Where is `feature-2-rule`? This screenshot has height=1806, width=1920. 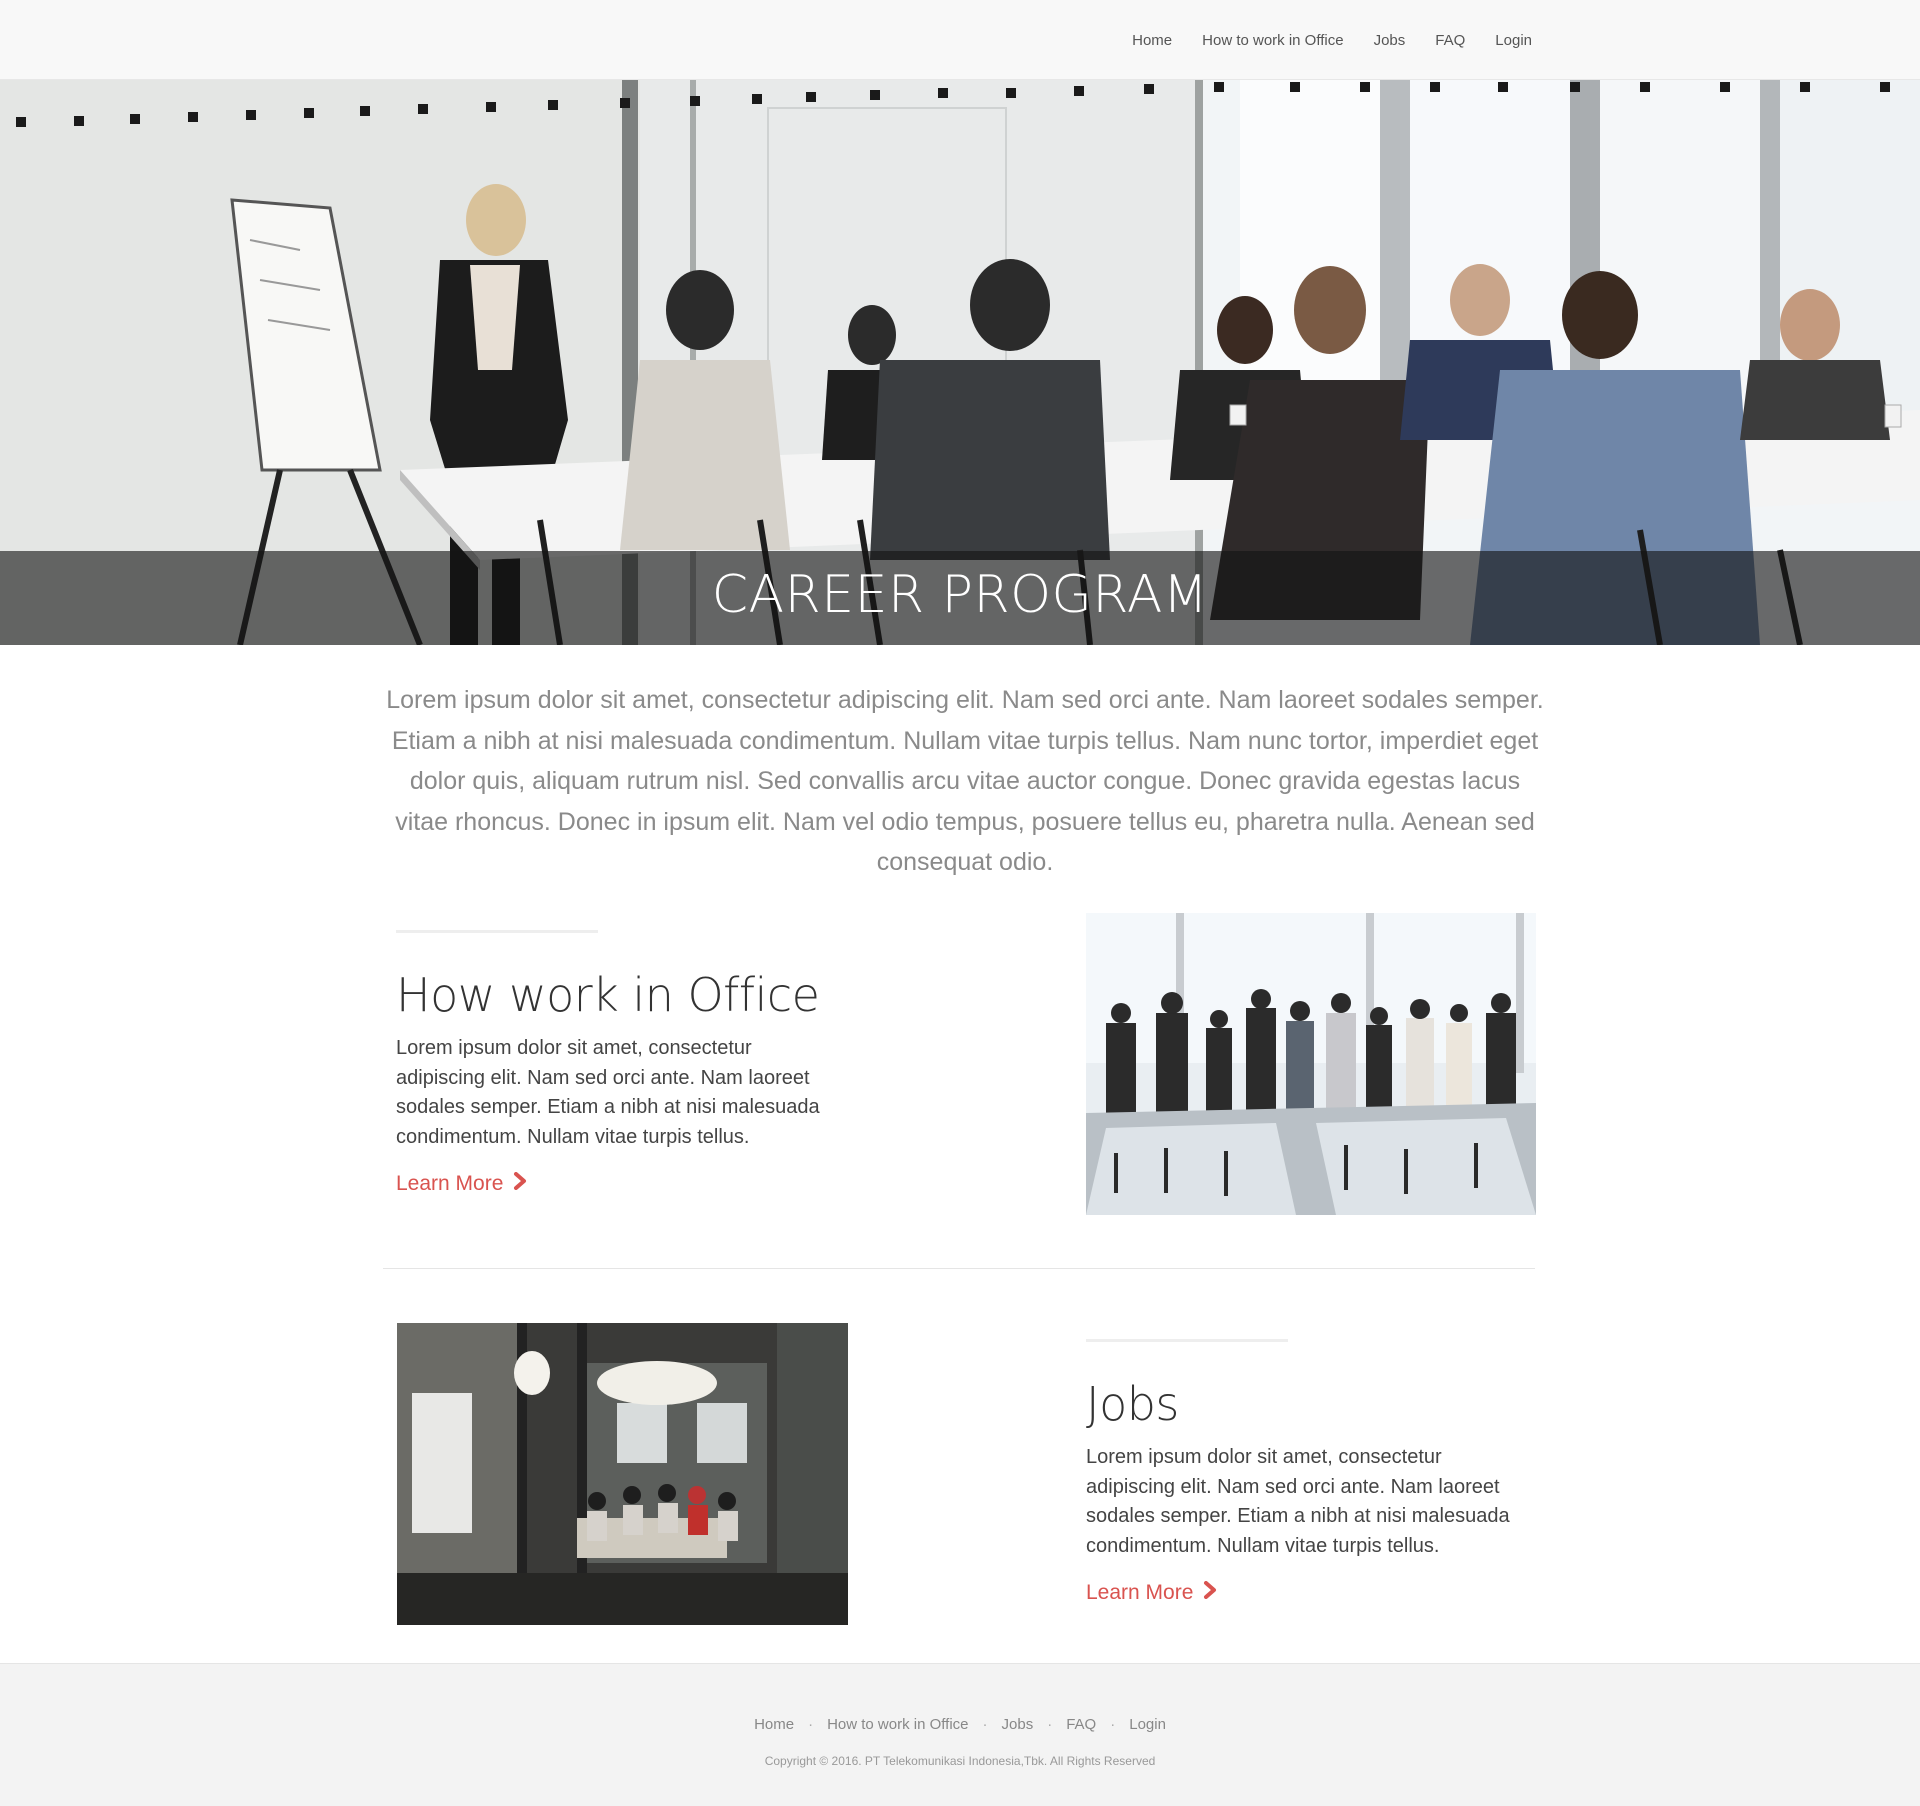 feature-2-rule is located at coordinates (1187, 1340).